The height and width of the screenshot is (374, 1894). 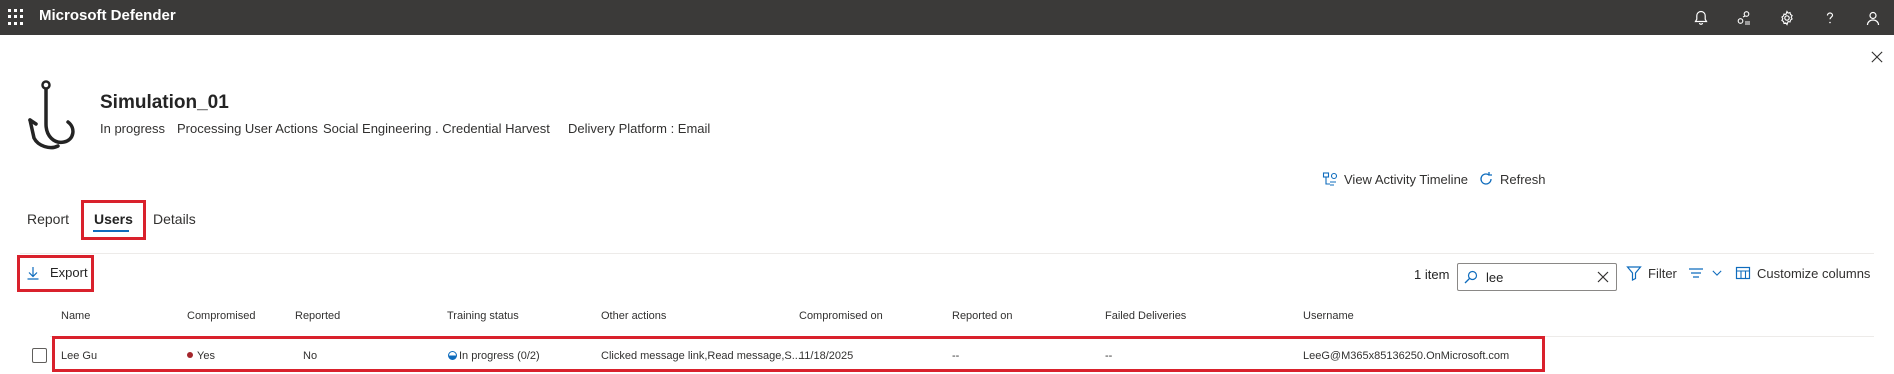 I want to click on top-bar: Microsoft Defender, so click(x=947, y=17).